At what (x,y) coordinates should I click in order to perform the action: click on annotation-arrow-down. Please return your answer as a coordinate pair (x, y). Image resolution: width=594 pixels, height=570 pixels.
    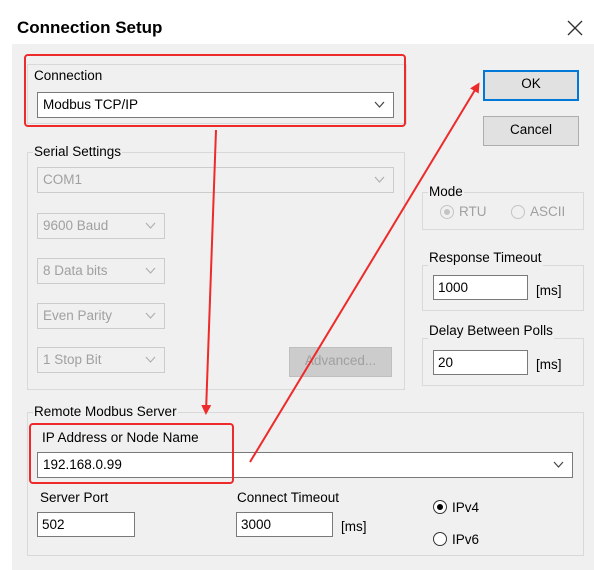
    Looking at the image, I should click on (209, 272).